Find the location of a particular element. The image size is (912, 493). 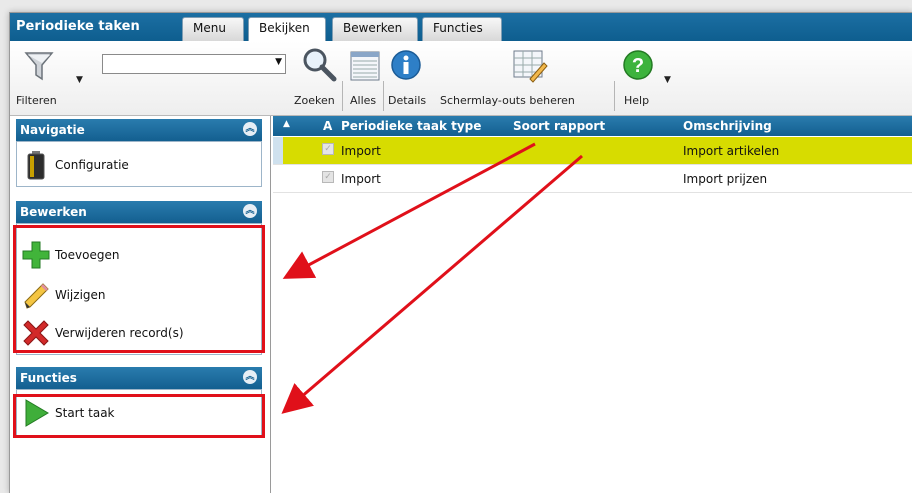

app-title: Periodieke taken is located at coordinates (78, 26).